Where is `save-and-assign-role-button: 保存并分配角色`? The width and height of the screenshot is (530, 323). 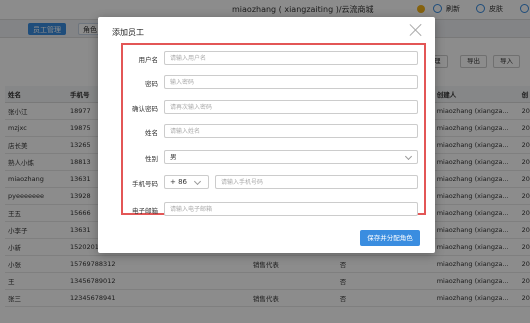
save-and-assign-role-button: 保存并分配角色 is located at coordinates (390, 238).